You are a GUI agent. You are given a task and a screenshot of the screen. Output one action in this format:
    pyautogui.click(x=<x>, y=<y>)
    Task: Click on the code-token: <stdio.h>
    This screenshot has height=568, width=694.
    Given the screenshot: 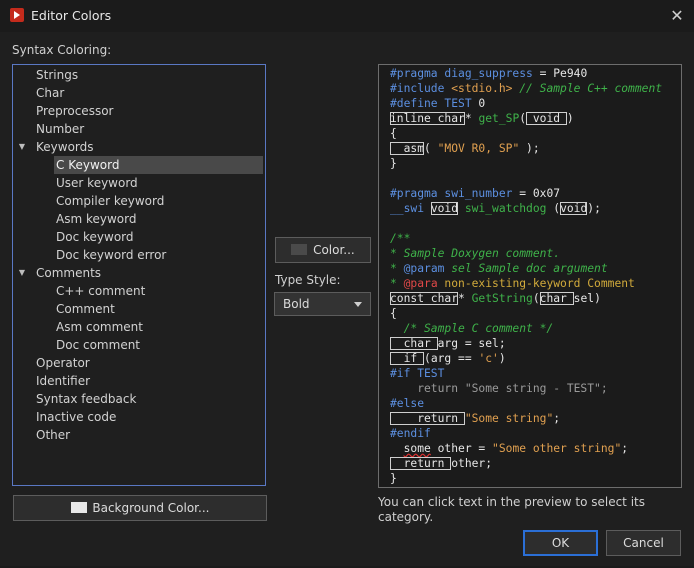 What is the action you would take?
    pyautogui.click(x=481, y=88)
    